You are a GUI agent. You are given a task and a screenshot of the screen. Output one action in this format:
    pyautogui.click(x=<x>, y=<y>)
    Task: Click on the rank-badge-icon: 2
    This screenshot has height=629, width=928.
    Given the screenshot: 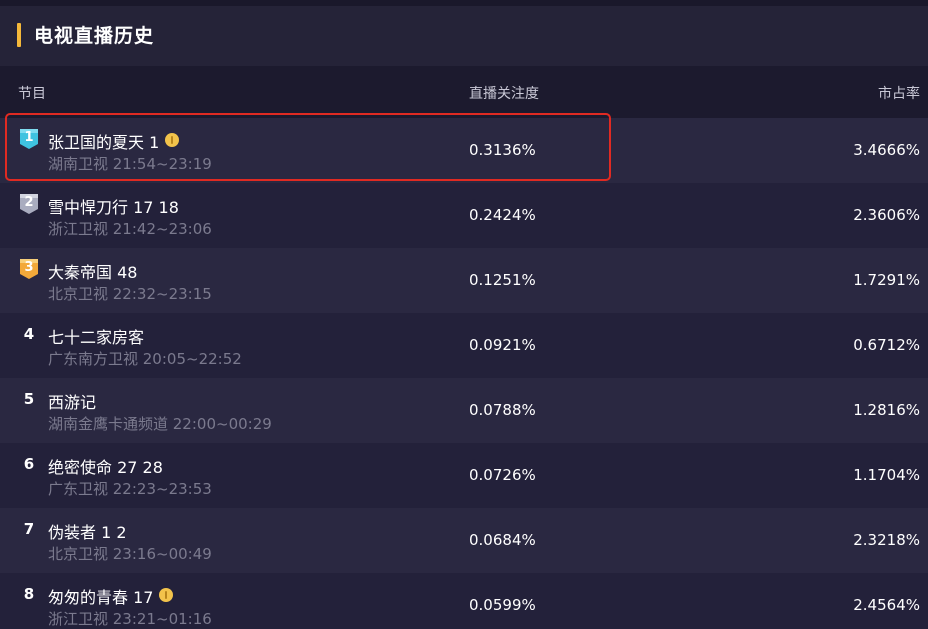 What is the action you would take?
    pyautogui.click(x=29, y=204)
    